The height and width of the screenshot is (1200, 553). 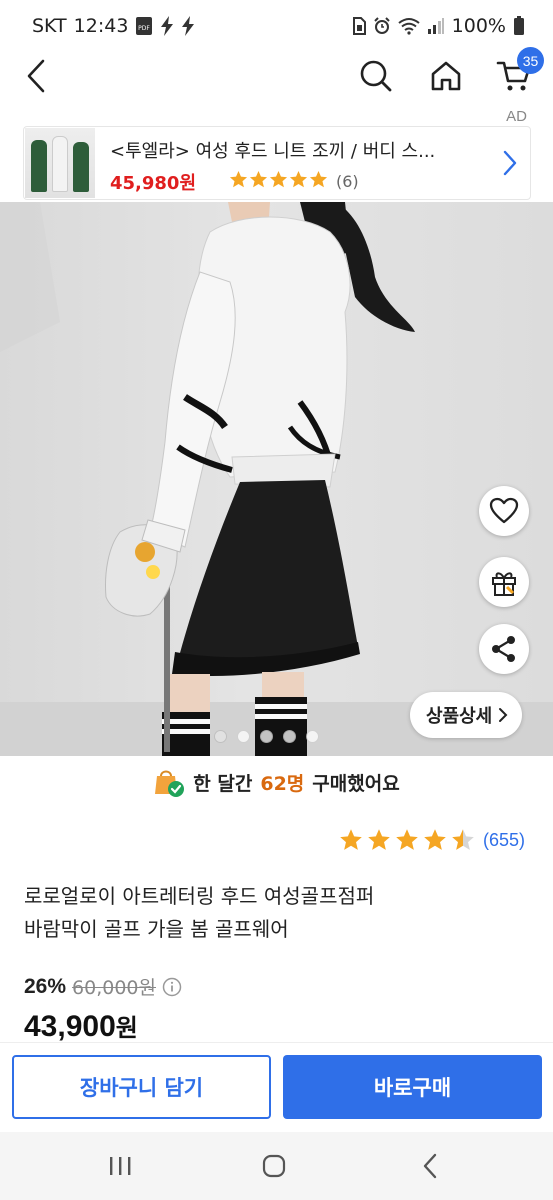 What do you see at coordinates (126, 1028) in the screenshot?
I see `sale-price-unit: 원` at bounding box center [126, 1028].